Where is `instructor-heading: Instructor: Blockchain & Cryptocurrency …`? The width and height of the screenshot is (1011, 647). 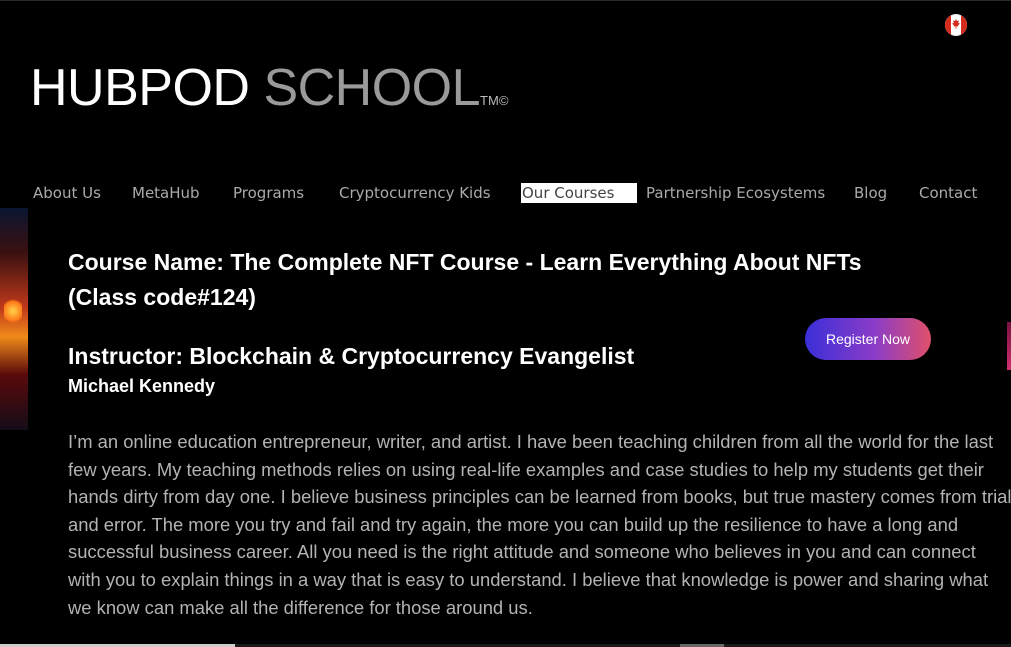
instructor-heading: Instructor: Blockchain & Cryptocurrency … is located at coordinates (351, 356).